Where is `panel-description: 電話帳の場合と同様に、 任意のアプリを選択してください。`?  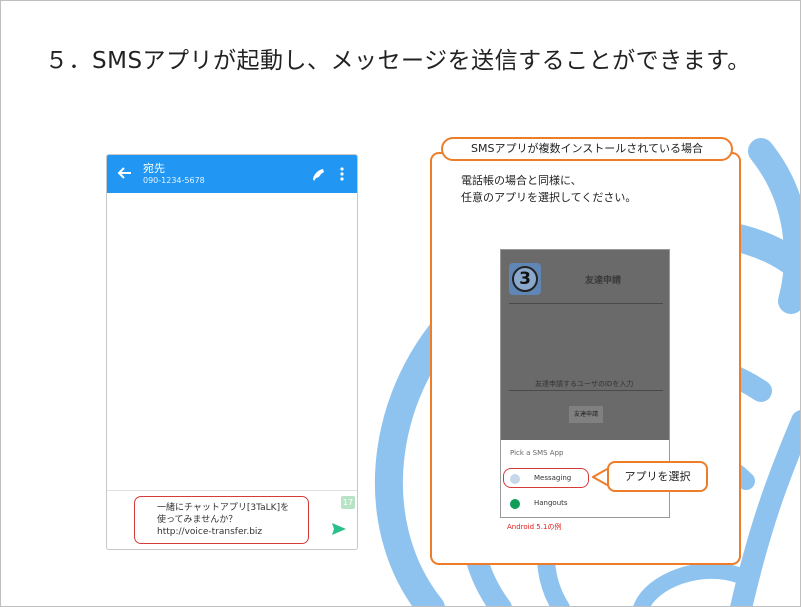
panel-description: 電話帳の場合と同様に、 任意のアプリを選択してください。 is located at coordinates (548, 189).